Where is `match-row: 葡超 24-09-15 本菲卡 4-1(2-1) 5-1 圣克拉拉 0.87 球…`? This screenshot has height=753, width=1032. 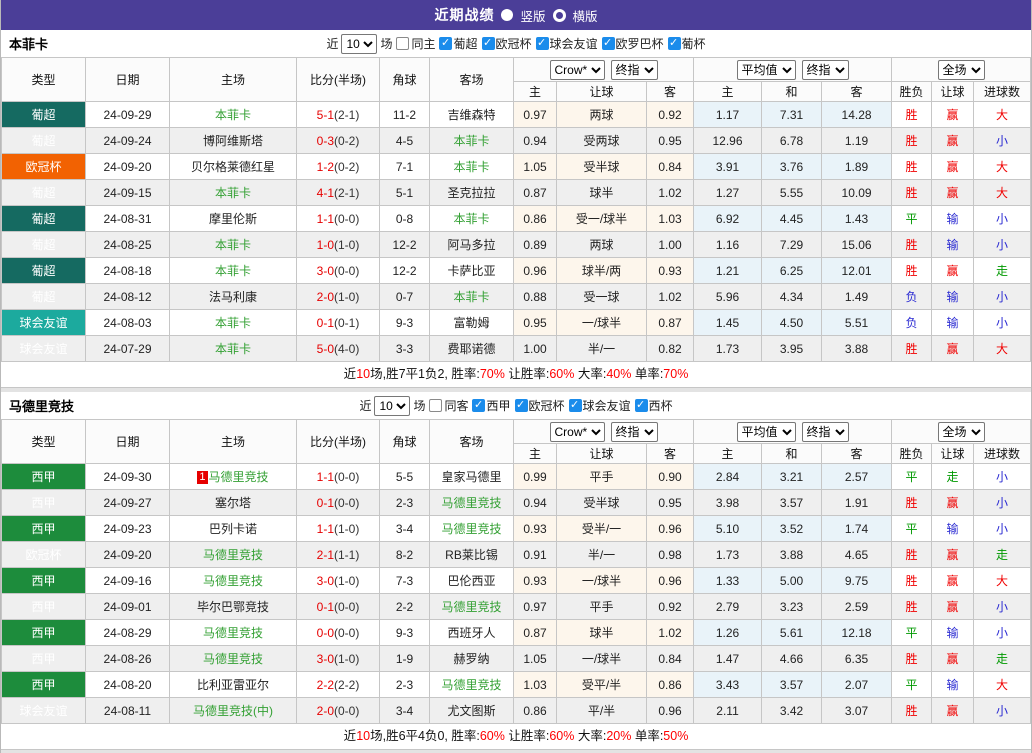
match-row: 葡超 24-09-15 本菲卡 4-1(2-1) 5-1 圣克拉拉 0.87 球… is located at coordinates (516, 192).